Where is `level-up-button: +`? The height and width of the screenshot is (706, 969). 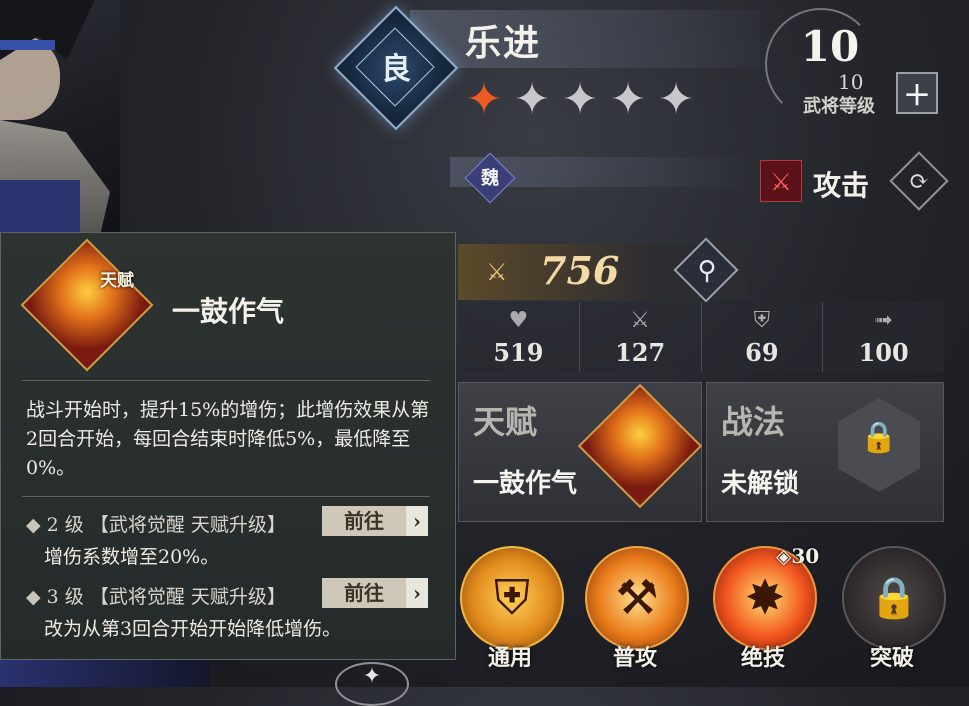
level-up-button: + is located at coordinates (917, 93).